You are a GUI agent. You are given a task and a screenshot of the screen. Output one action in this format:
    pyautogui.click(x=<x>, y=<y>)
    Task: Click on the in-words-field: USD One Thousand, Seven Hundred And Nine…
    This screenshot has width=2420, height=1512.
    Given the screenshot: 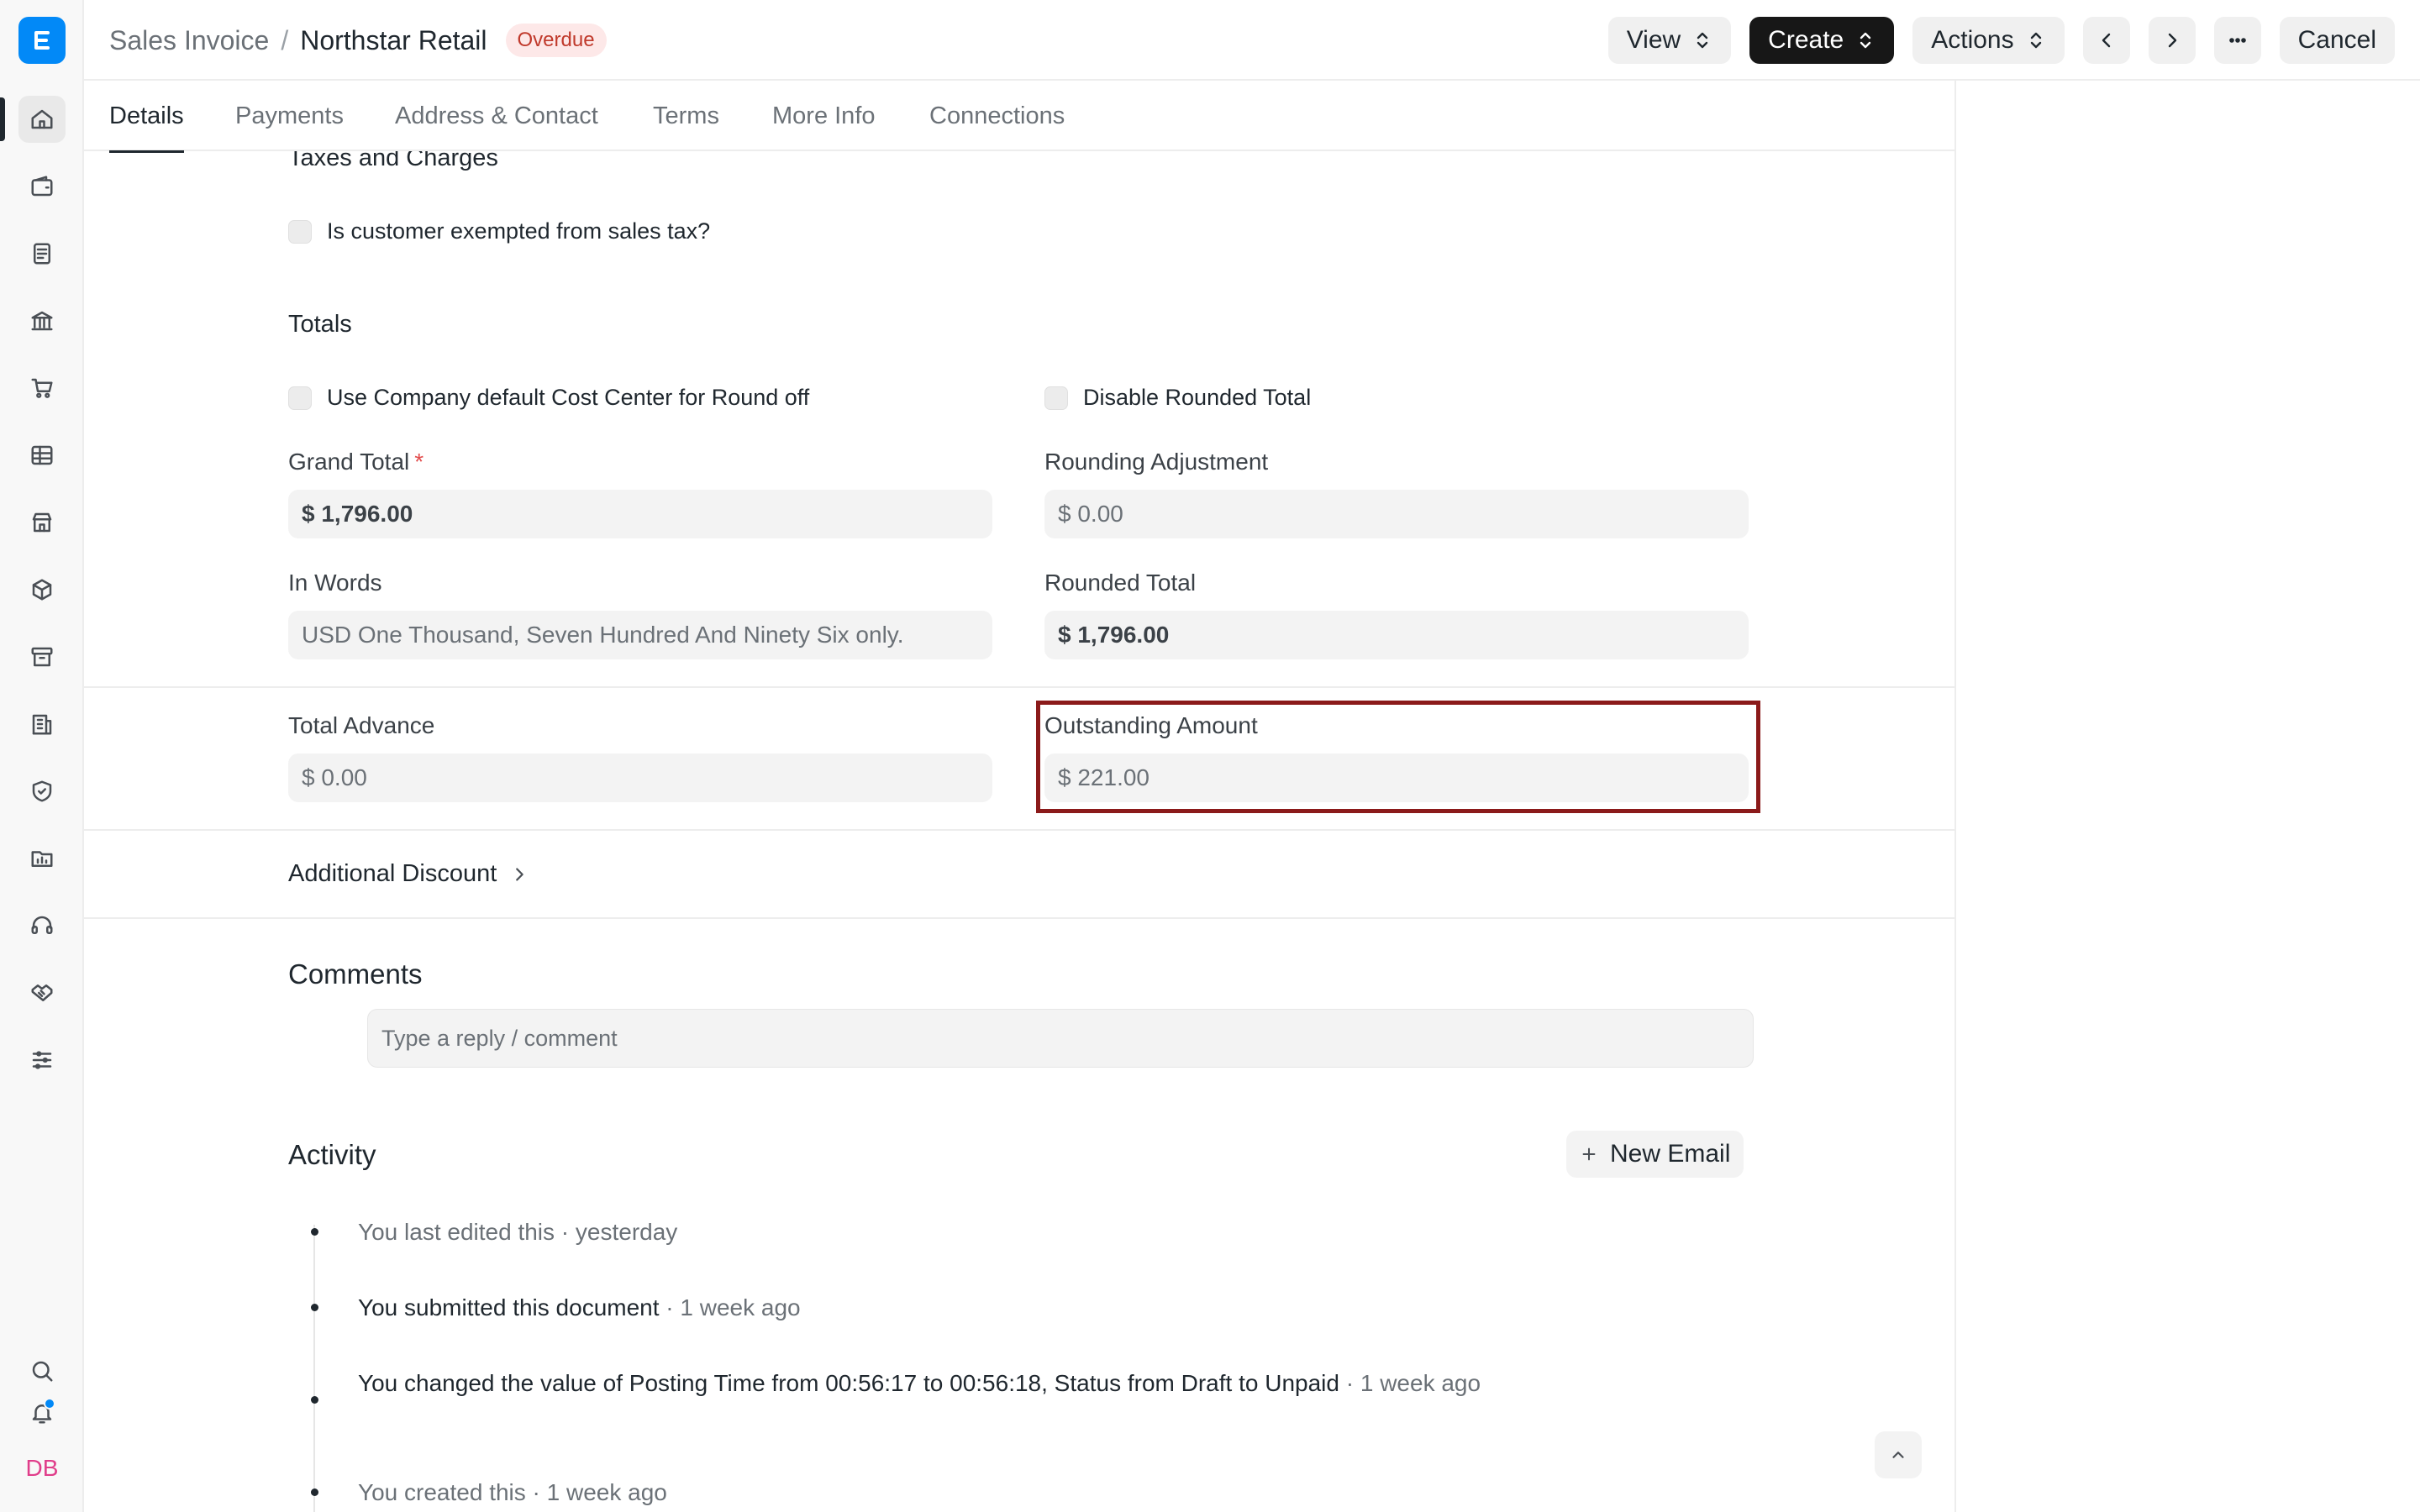 What is the action you would take?
    pyautogui.click(x=640, y=635)
    